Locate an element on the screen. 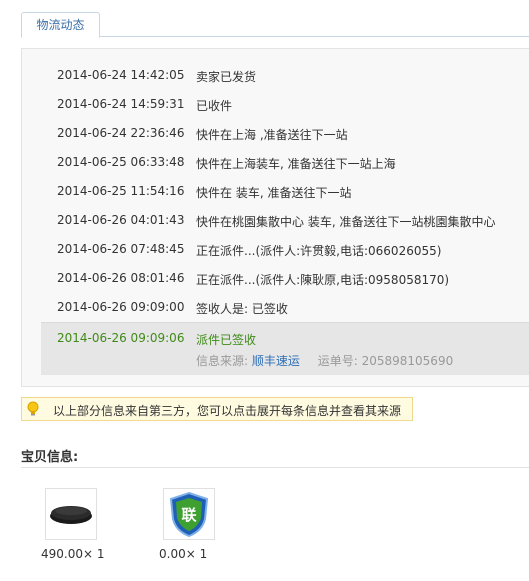 The image size is (529, 581). union-shield-badge: 联 is located at coordinates (189, 514).